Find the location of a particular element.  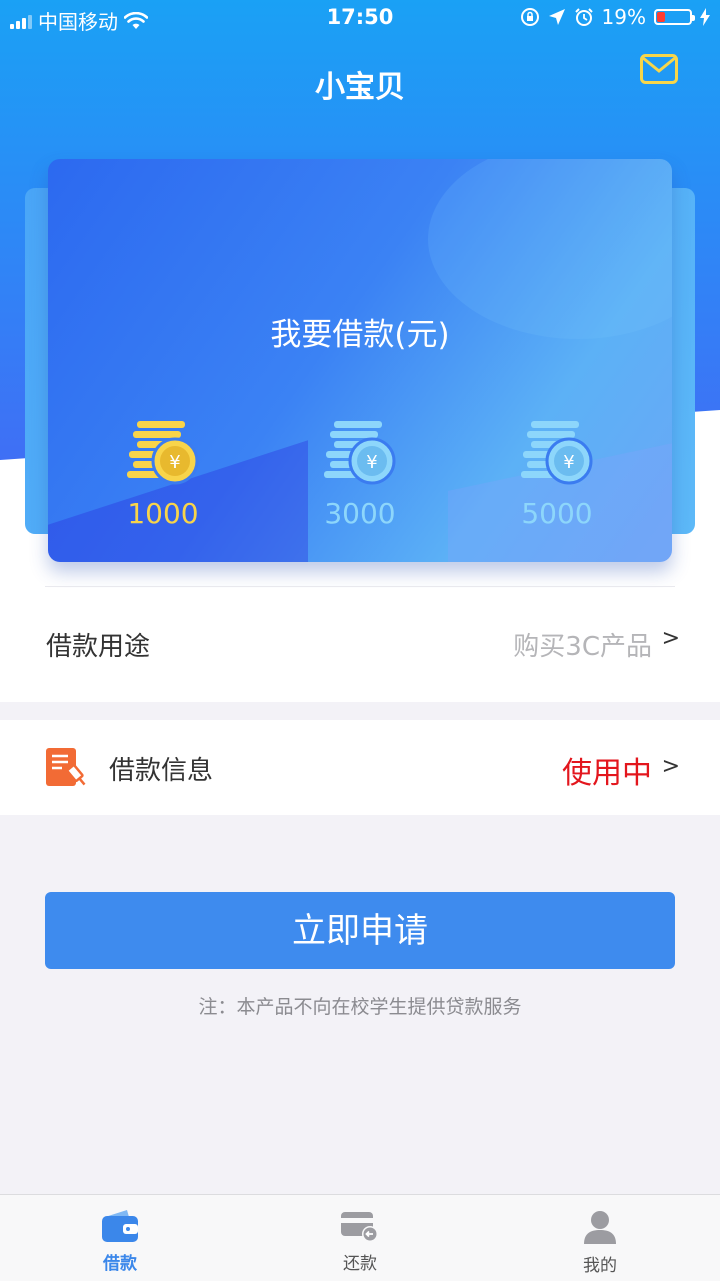

rotation-lock-icon is located at coordinates (529, 17).